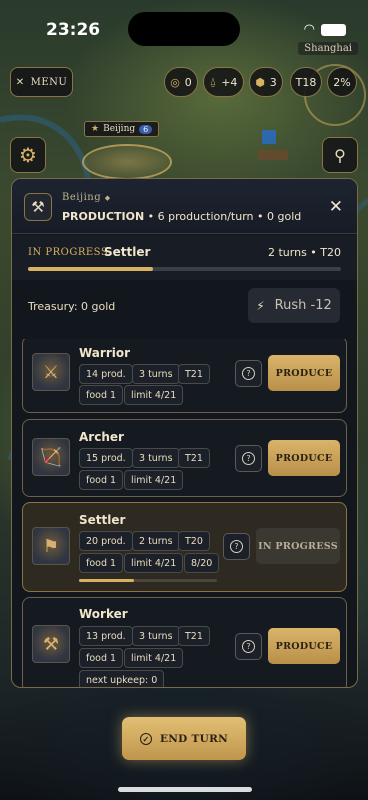  What do you see at coordinates (82, 197) in the screenshot?
I see `panel-city-name-text: Beijing` at bounding box center [82, 197].